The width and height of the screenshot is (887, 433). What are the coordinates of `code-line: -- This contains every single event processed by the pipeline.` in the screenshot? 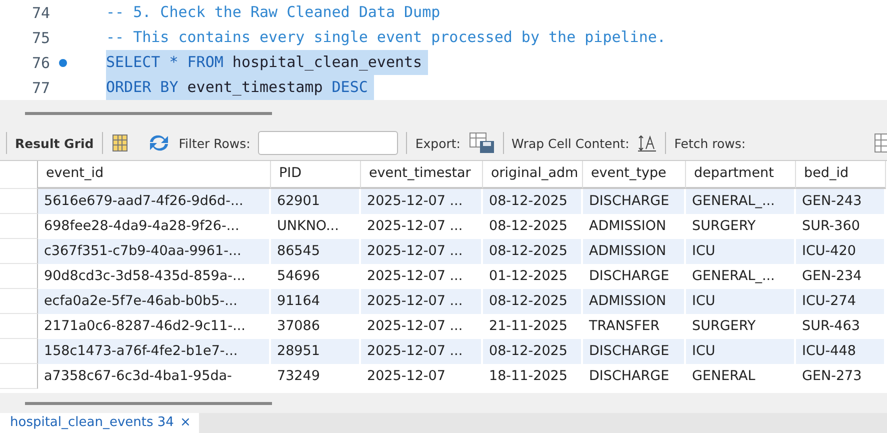 It's located at (386, 37).